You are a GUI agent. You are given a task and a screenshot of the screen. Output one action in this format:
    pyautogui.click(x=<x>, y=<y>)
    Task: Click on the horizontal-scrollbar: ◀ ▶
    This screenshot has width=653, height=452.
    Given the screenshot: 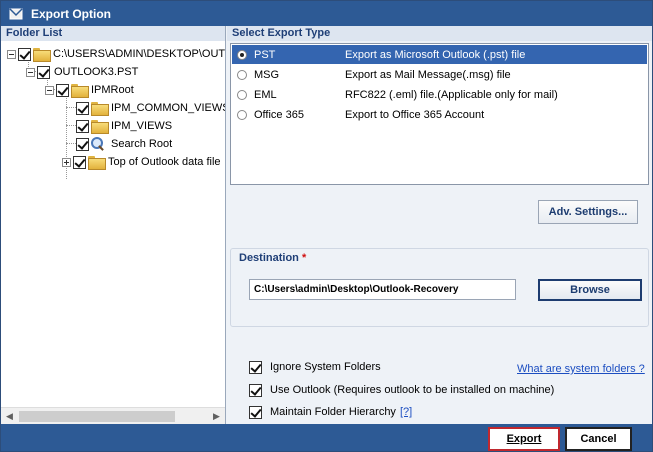 What is the action you would take?
    pyautogui.click(x=113, y=415)
    